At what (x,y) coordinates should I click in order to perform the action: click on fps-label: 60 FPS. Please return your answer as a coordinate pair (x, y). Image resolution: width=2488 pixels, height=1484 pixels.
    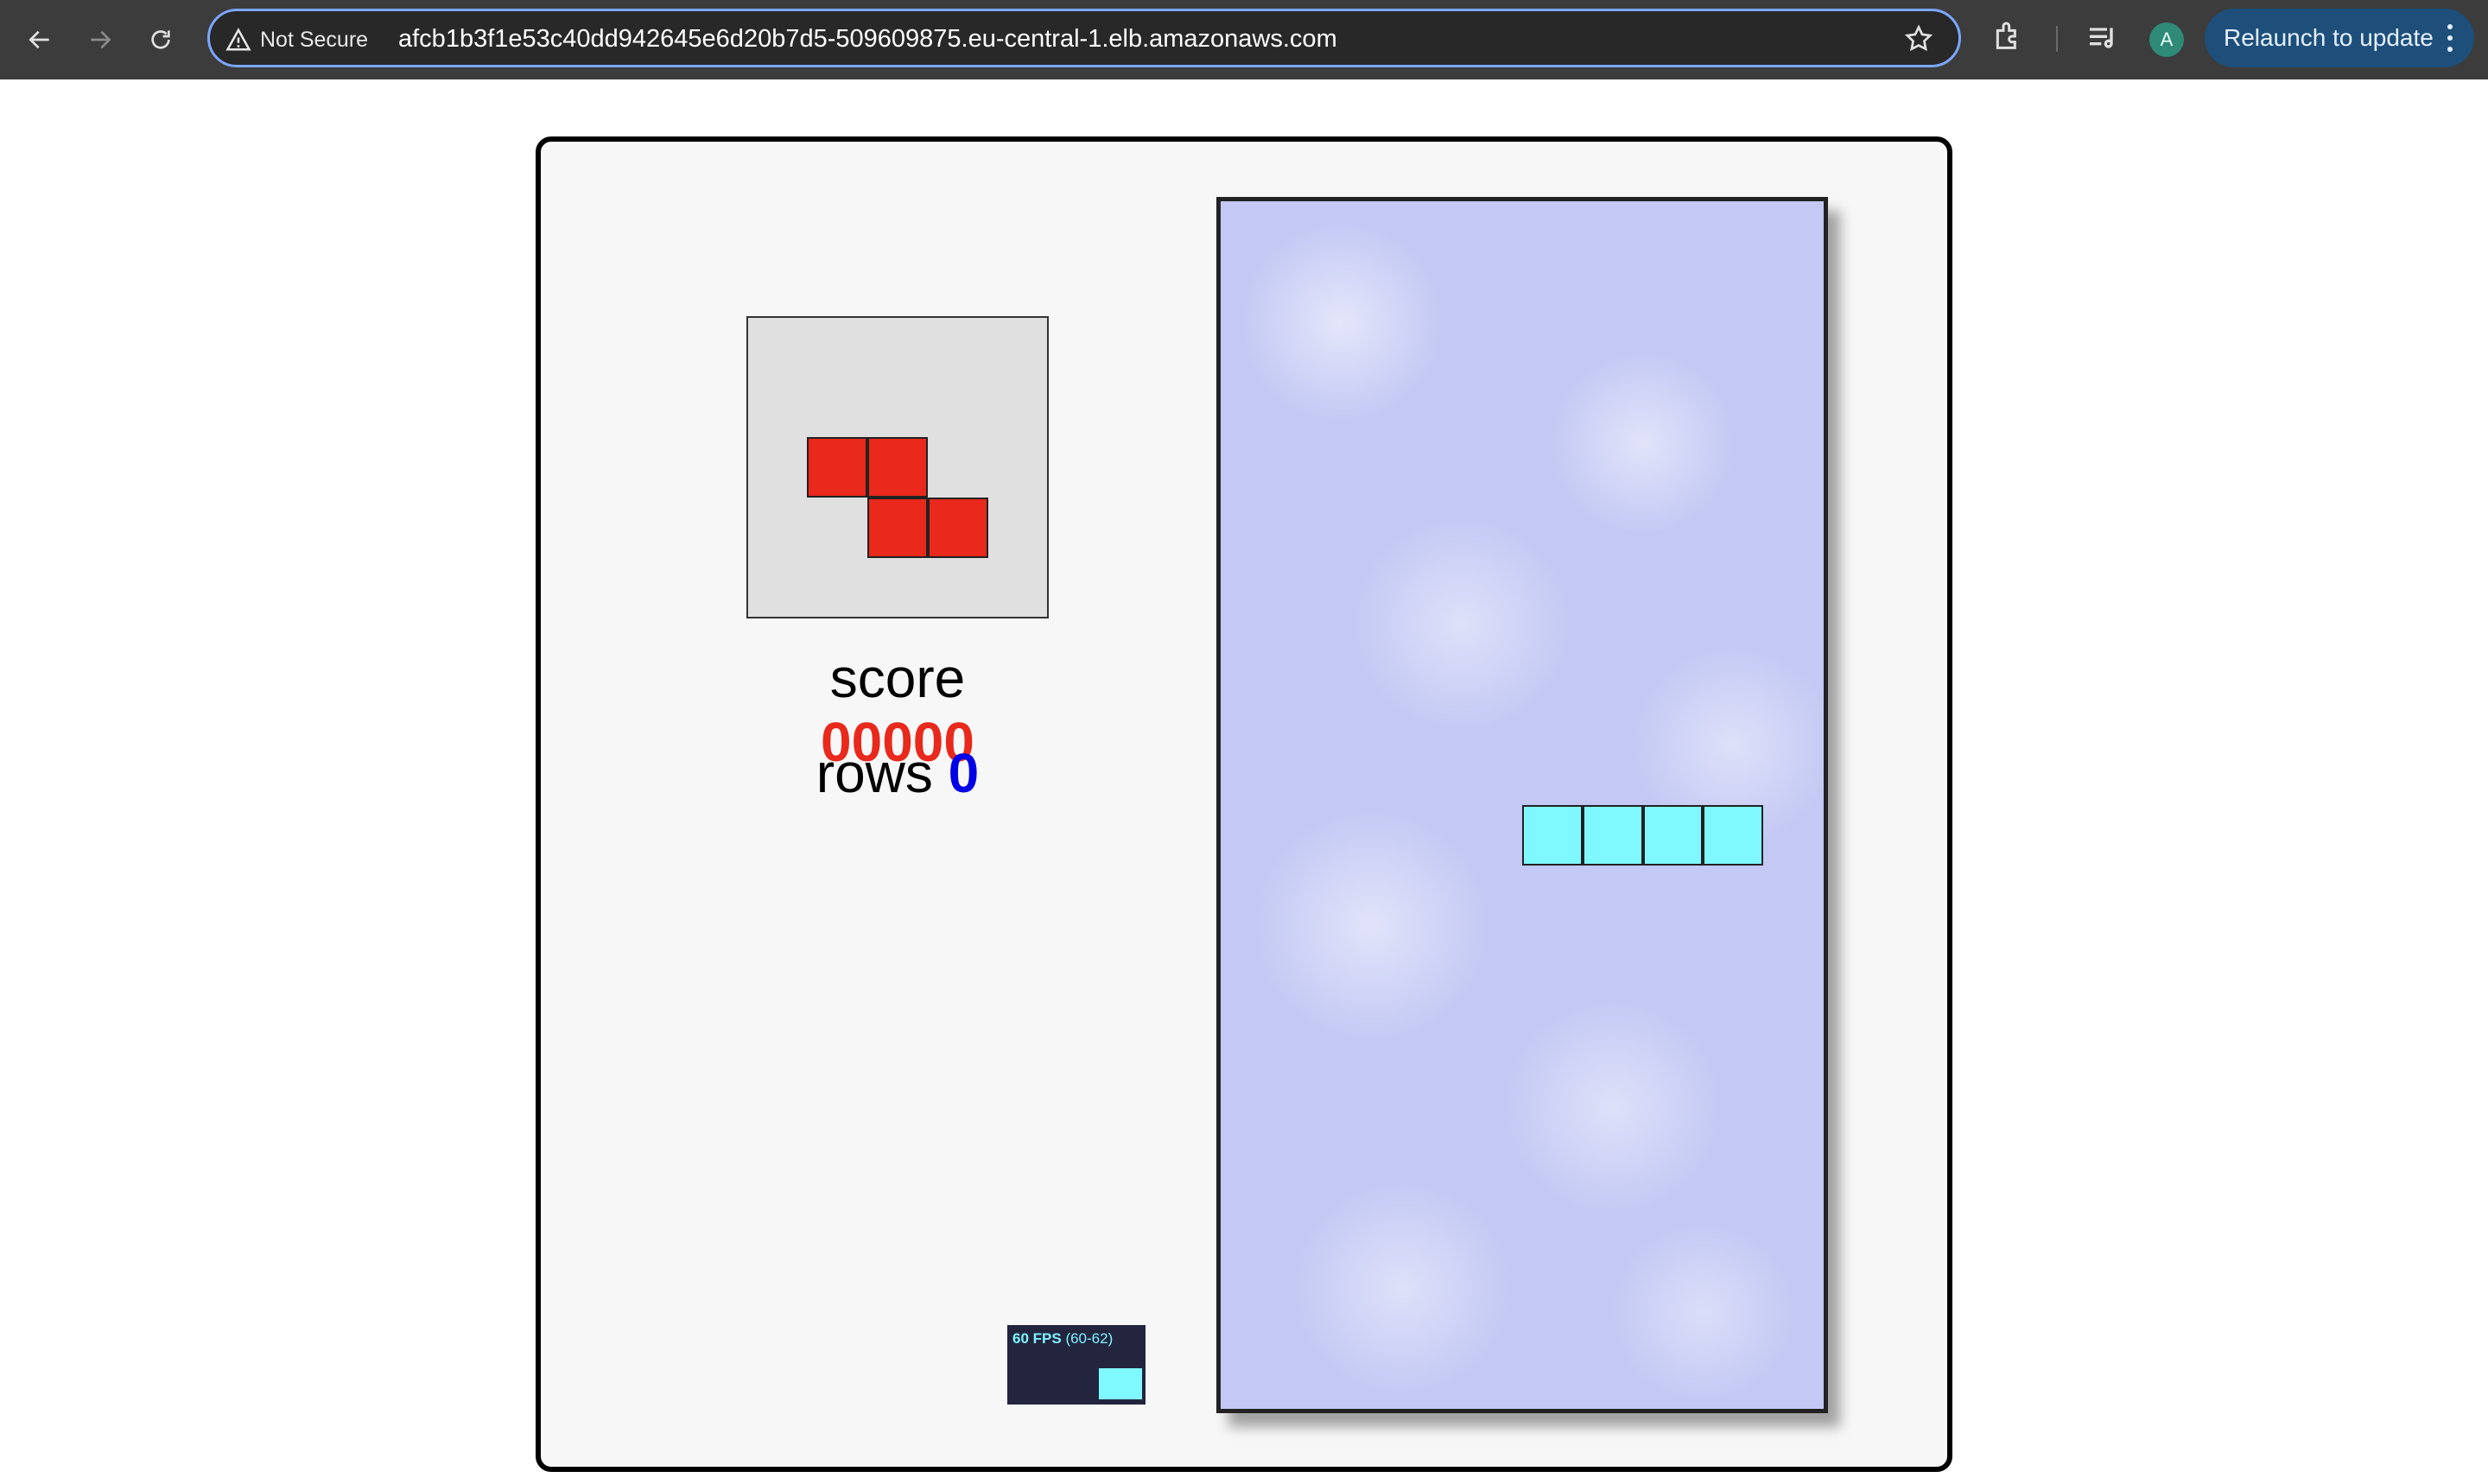
    Looking at the image, I should click on (1037, 1338).